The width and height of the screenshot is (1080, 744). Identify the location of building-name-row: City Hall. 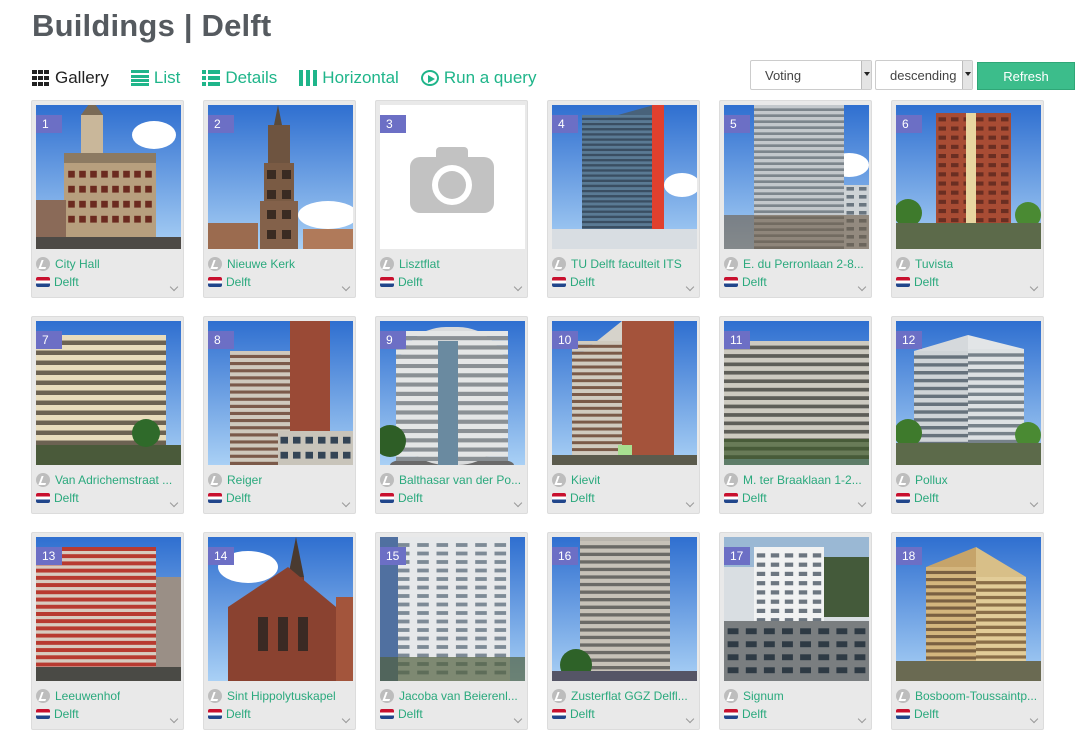
(108, 264).